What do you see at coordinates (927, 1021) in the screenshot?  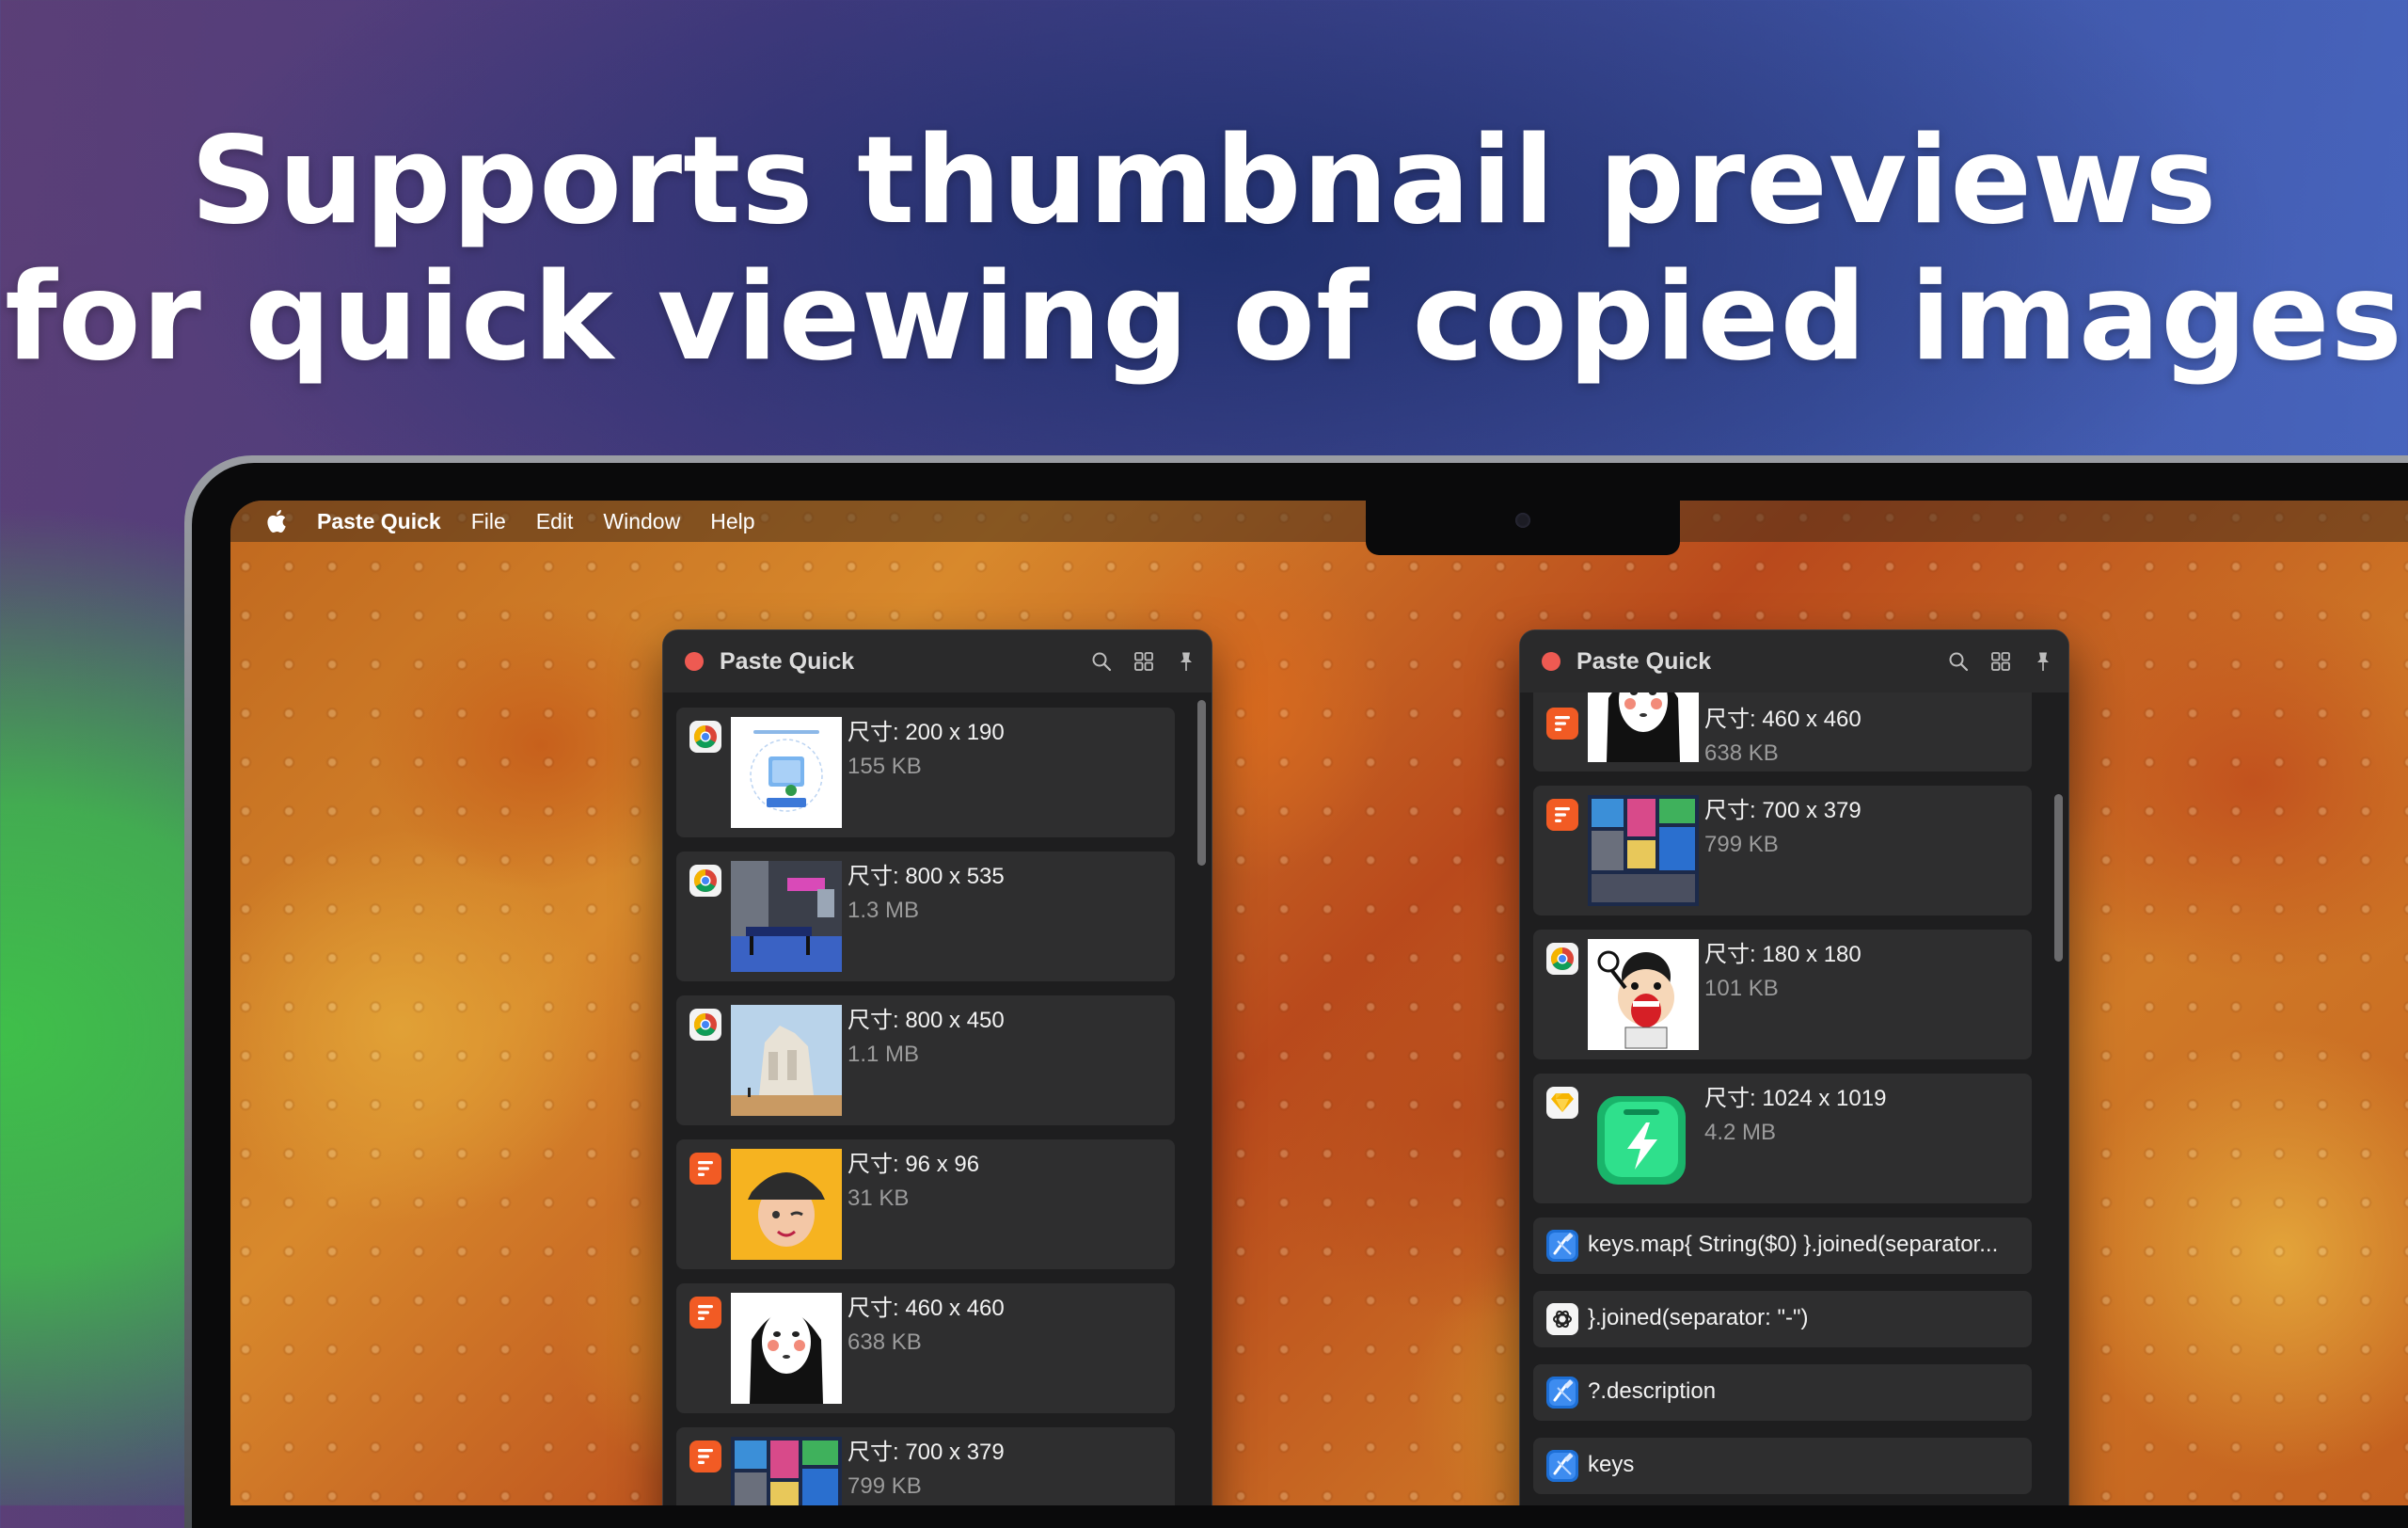 I see `image-size: 尺寸: 800 x 450` at bounding box center [927, 1021].